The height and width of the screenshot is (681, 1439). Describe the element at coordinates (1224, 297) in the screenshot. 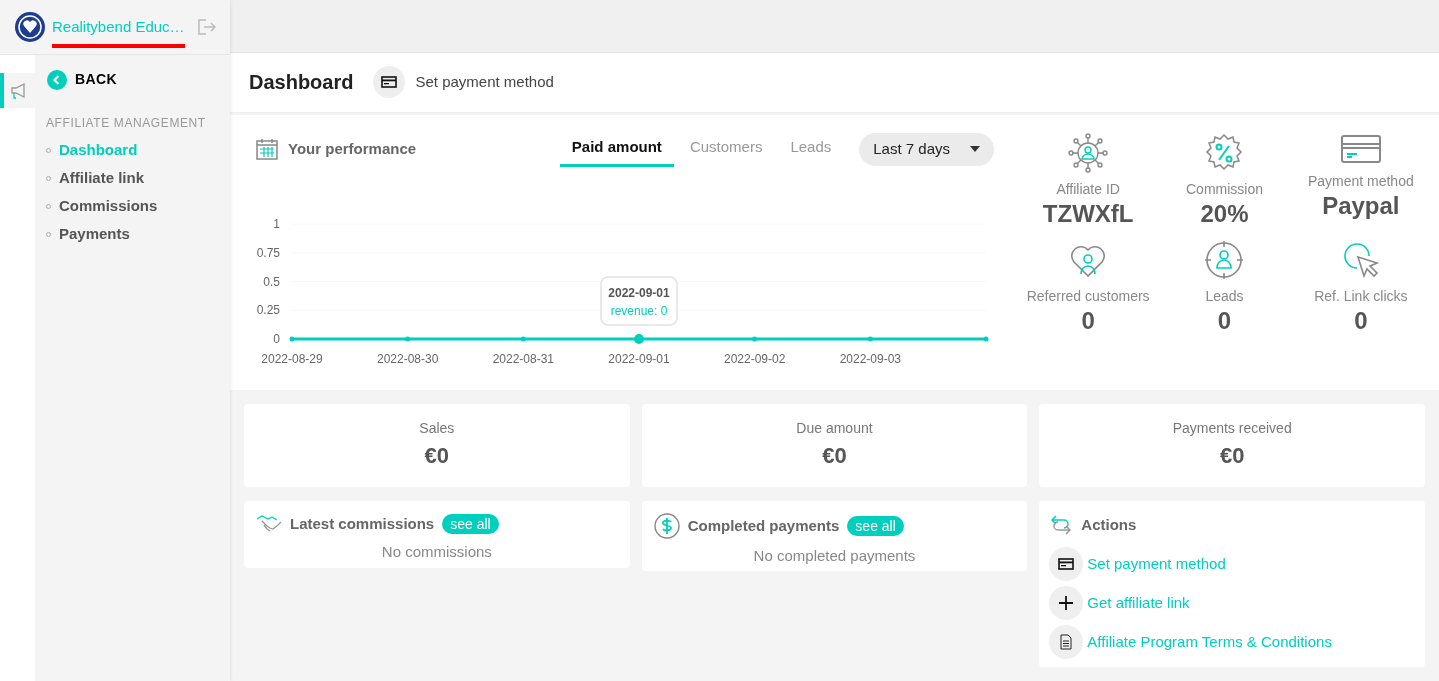

I see `stat-label: Leads` at that location.